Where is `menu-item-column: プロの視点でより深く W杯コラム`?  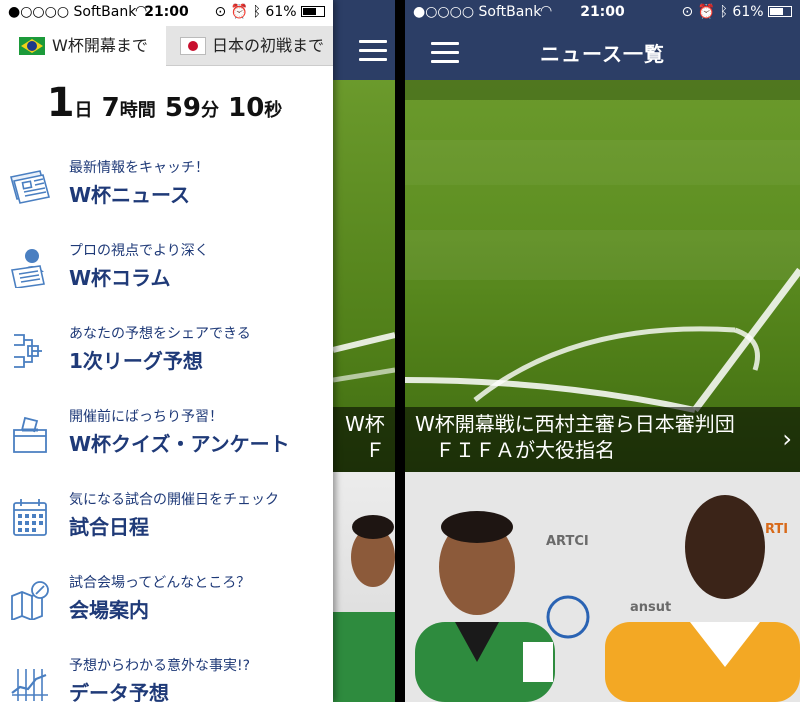
menu-item-column: プロの視点でより深く W杯コラム is located at coordinates (166, 275).